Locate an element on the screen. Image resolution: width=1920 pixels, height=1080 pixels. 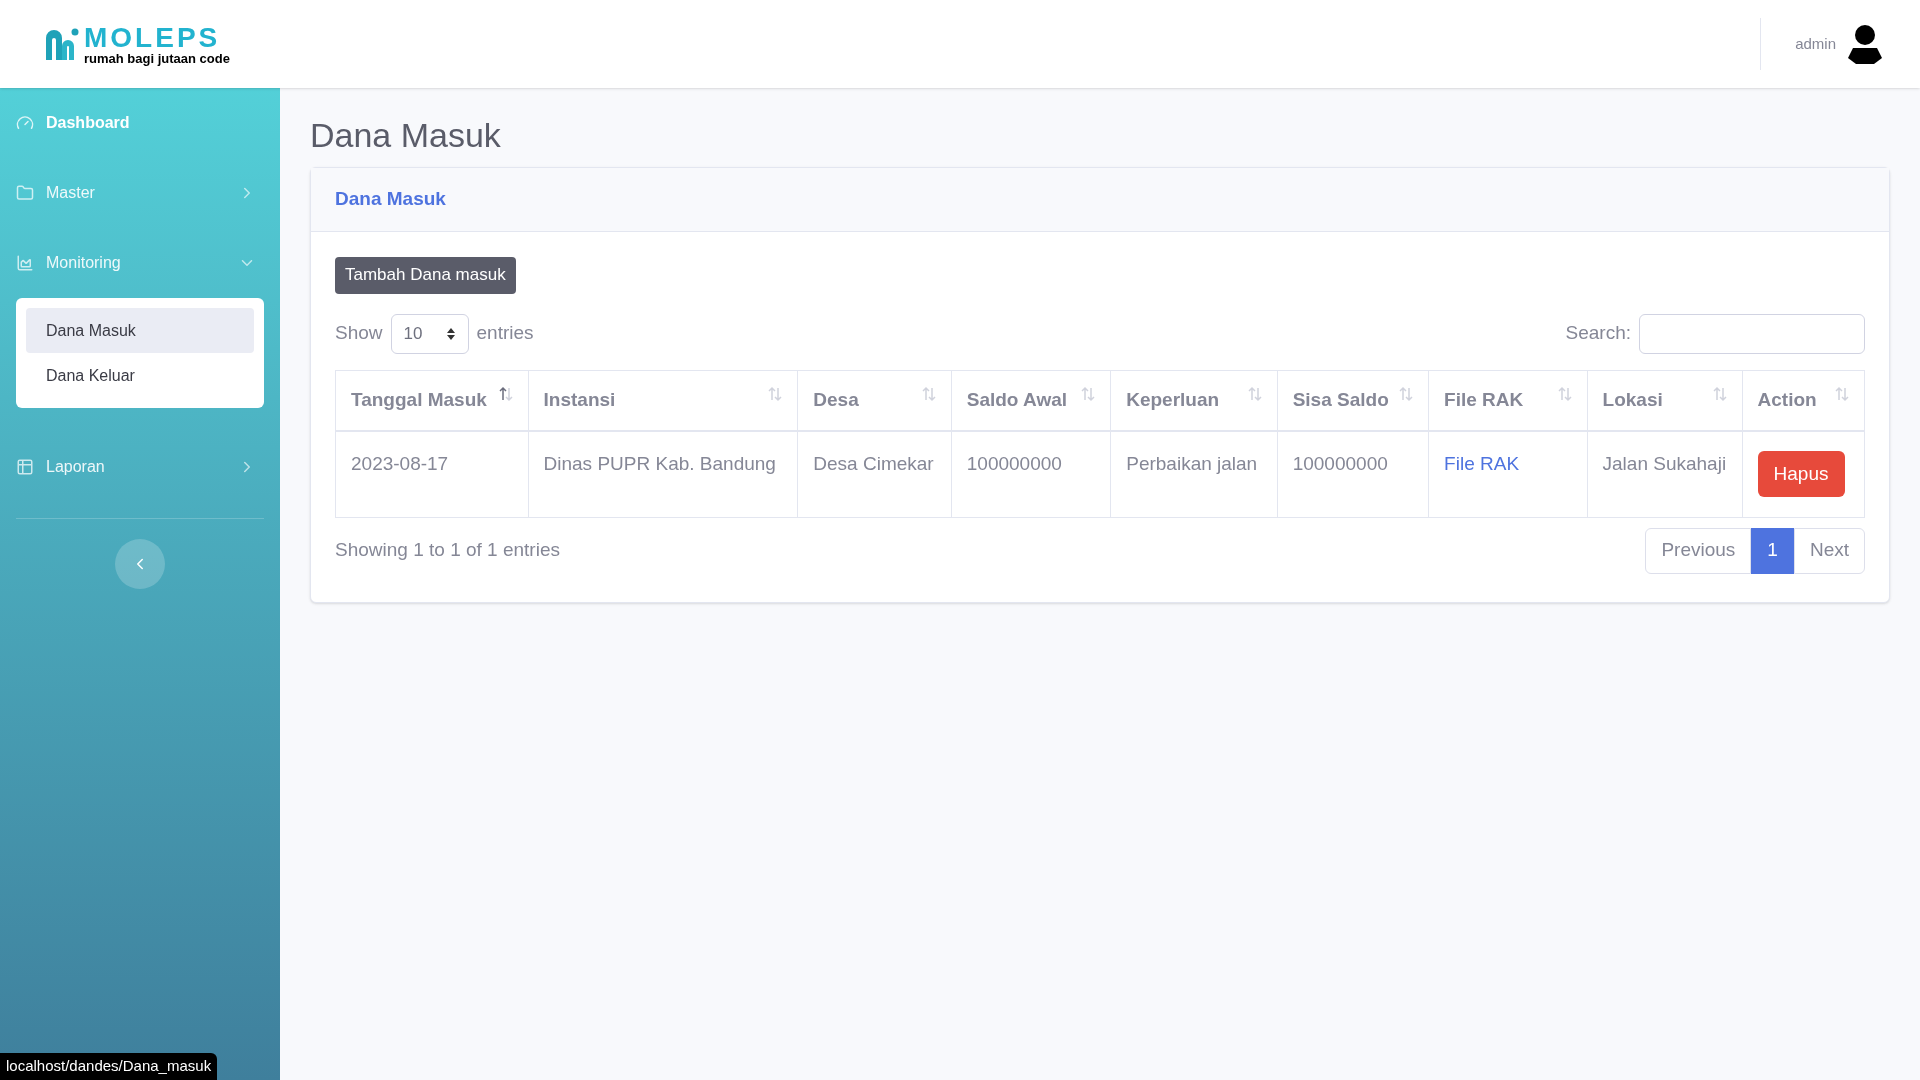
search-label: Search: is located at coordinates (1598, 333).